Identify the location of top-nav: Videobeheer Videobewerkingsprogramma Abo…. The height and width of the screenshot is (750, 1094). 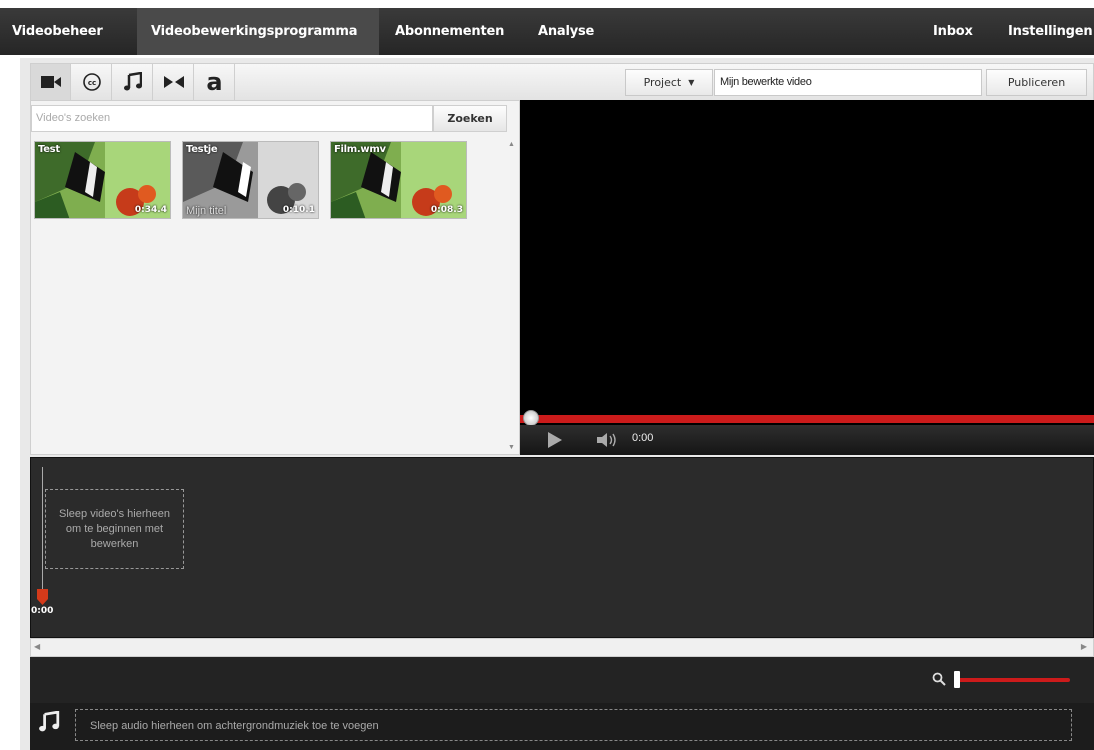
(547, 31).